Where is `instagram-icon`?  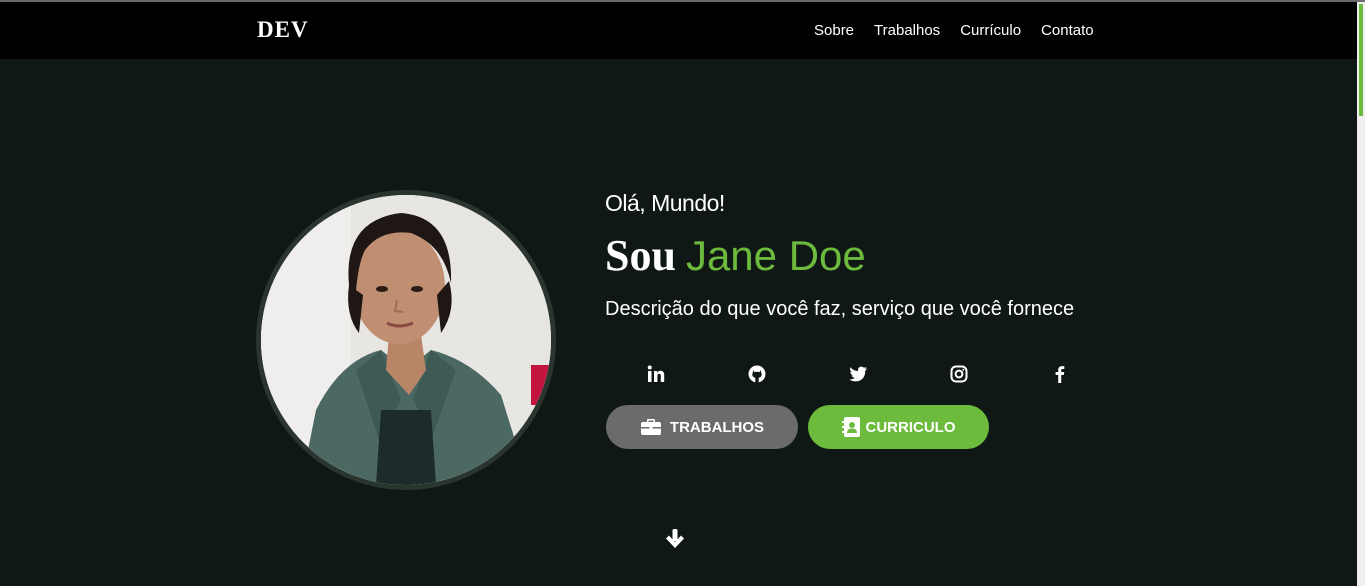 instagram-icon is located at coordinates (959, 374).